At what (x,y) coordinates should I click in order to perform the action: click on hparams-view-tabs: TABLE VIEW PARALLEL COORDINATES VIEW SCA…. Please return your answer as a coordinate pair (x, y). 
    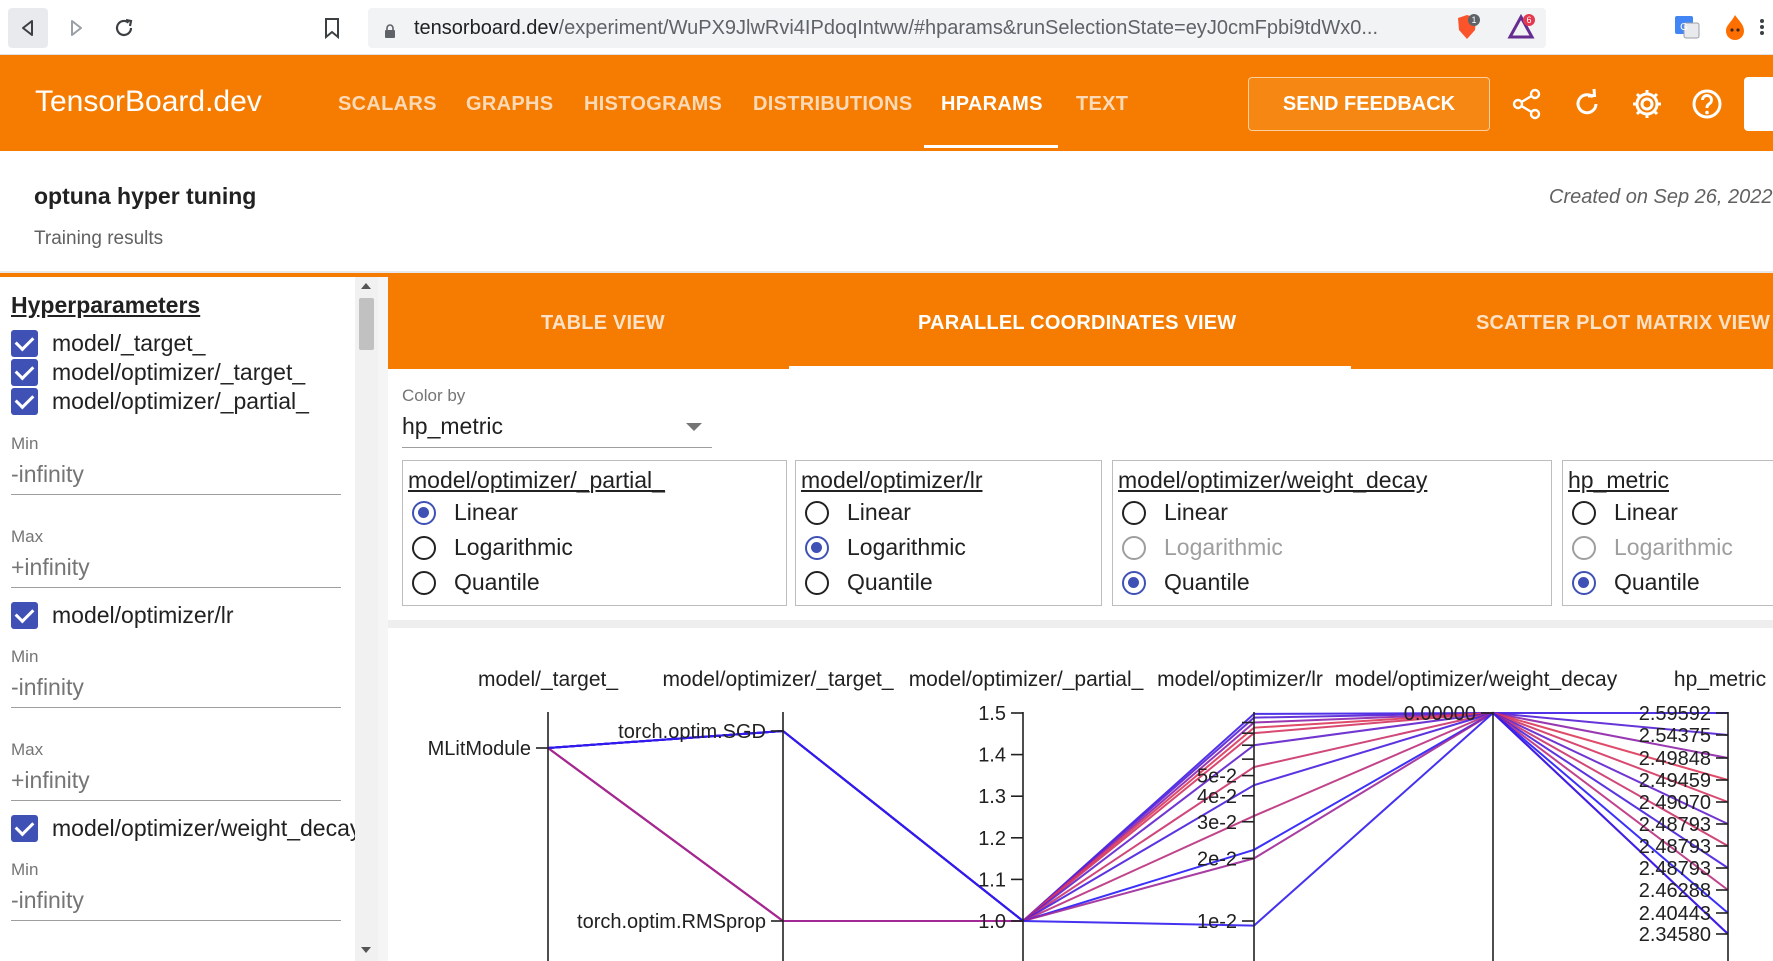
    Looking at the image, I should click on (1080, 323).